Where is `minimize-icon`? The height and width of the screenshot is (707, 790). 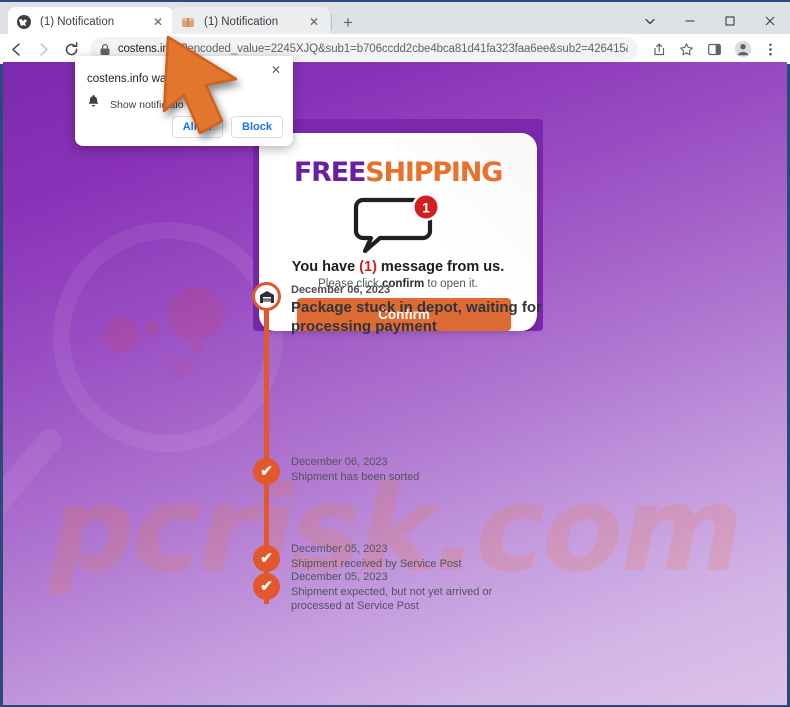
minimize-icon is located at coordinates (690, 21).